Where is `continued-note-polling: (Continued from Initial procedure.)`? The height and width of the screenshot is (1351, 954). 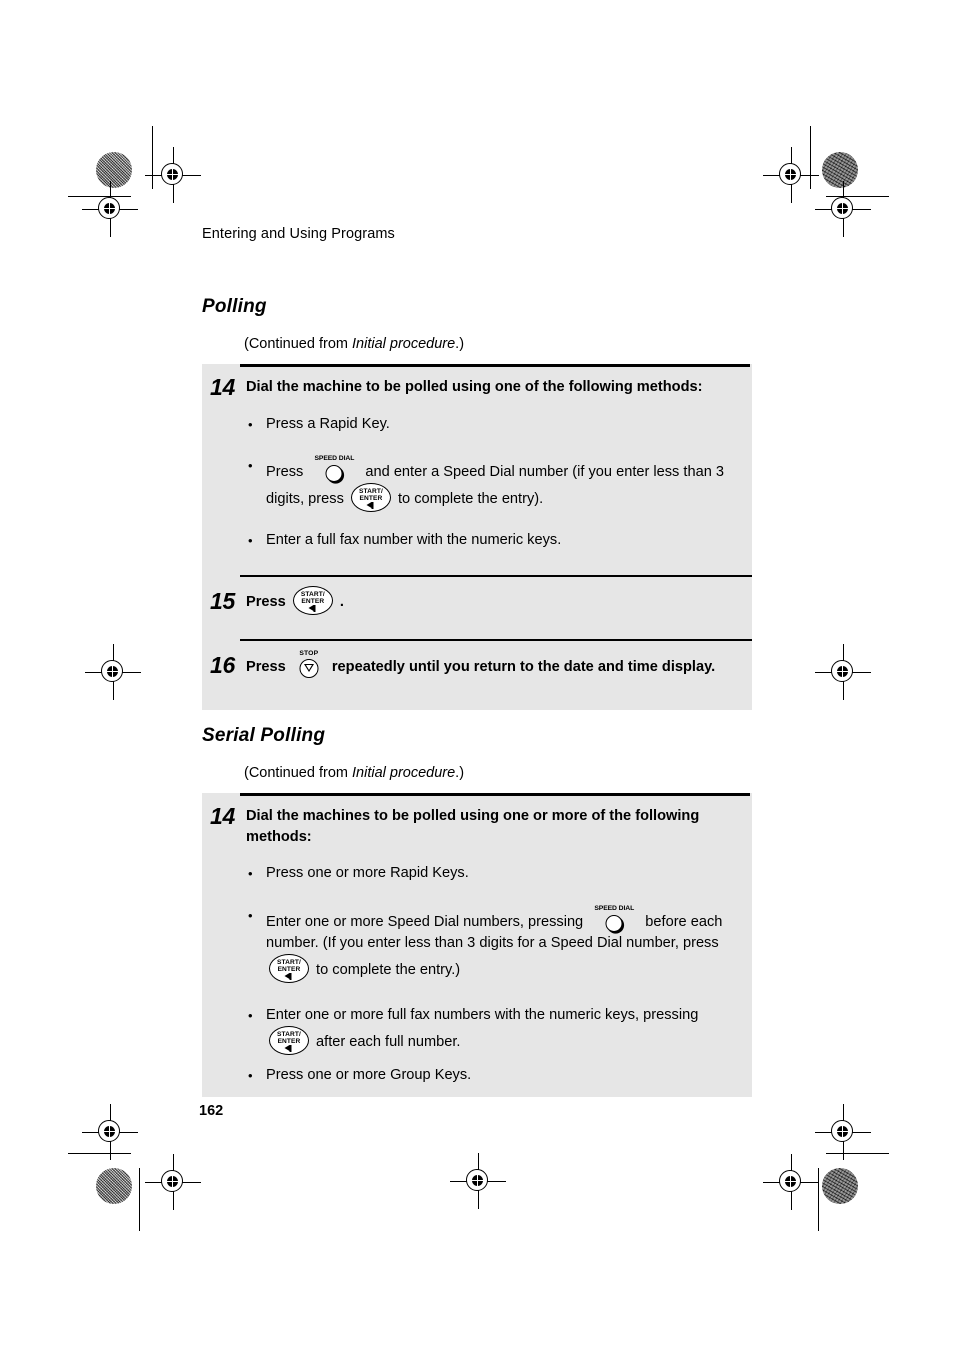
continued-note-polling: (Continued from Initial procedure.) is located at coordinates (354, 344).